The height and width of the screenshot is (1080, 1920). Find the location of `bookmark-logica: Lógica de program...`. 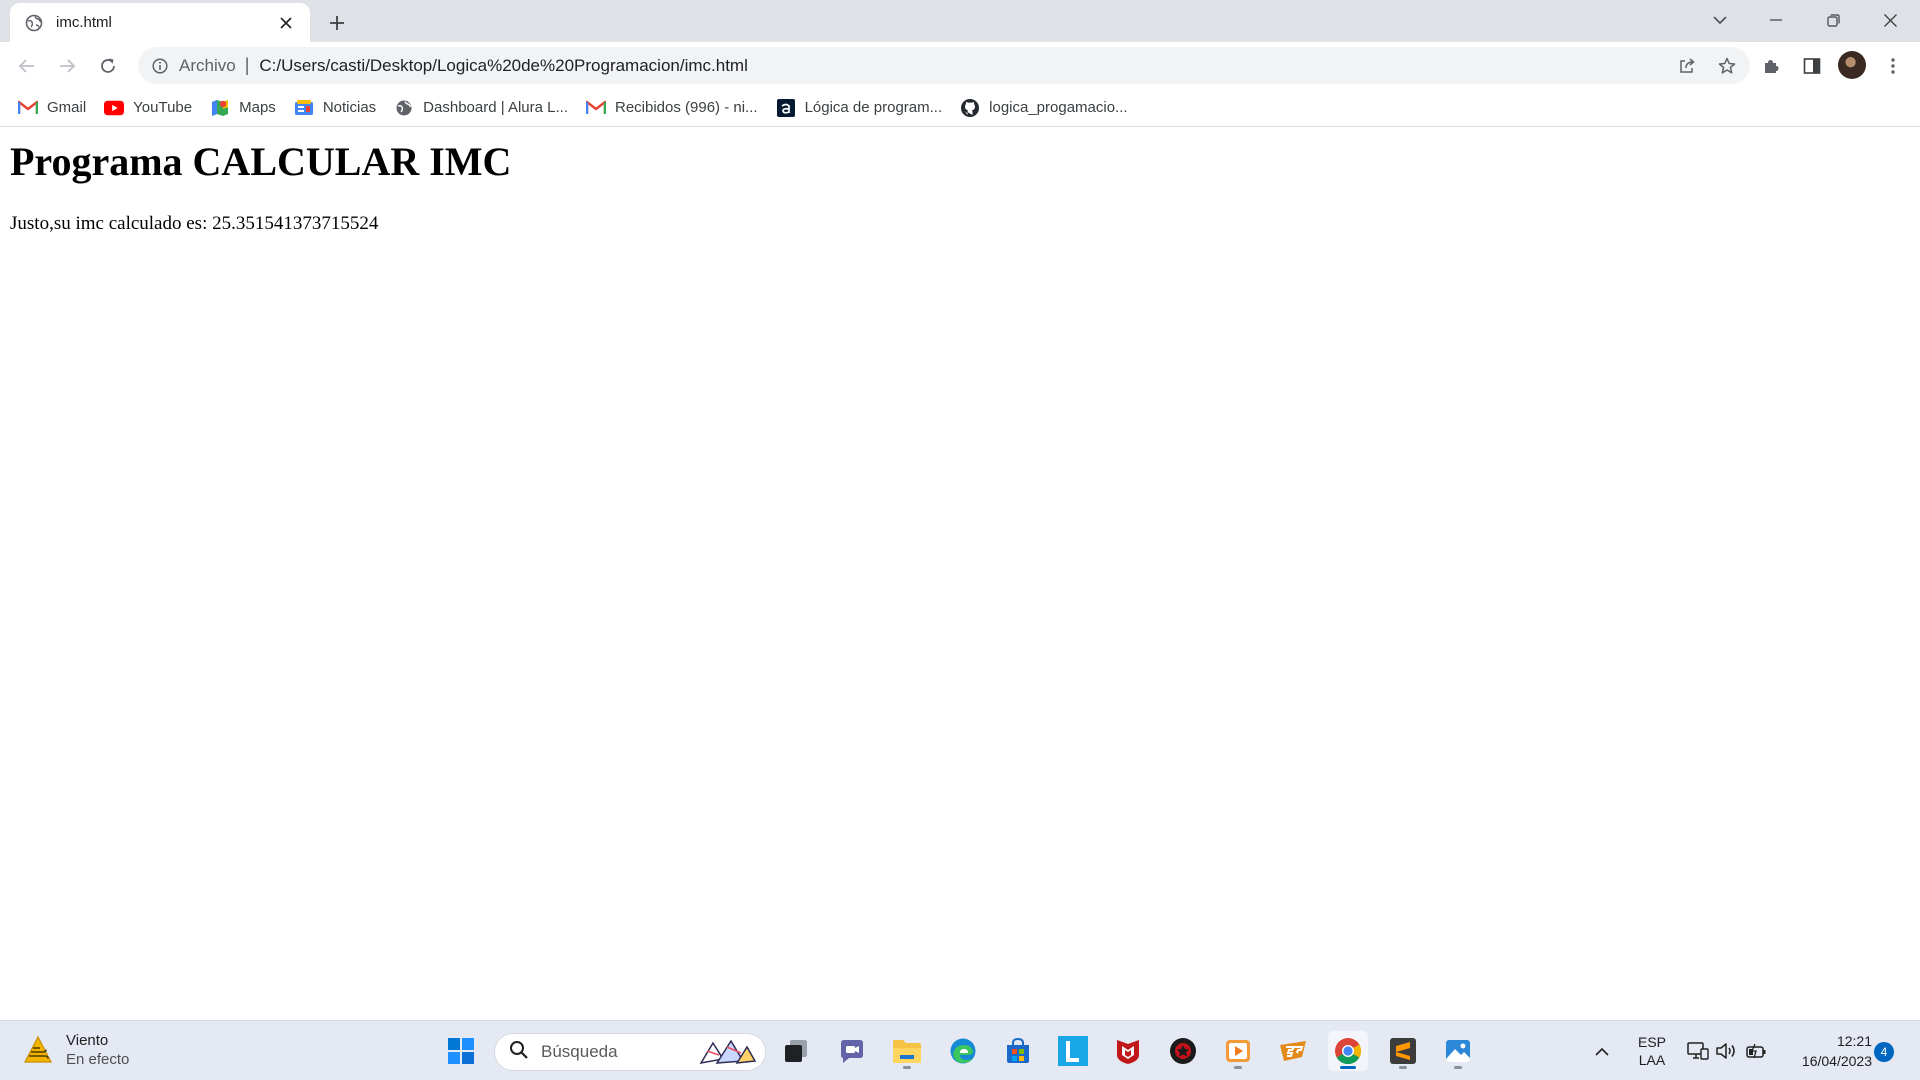

bookmark-logica: Lógica de program... is located at coordinates (862, 108).